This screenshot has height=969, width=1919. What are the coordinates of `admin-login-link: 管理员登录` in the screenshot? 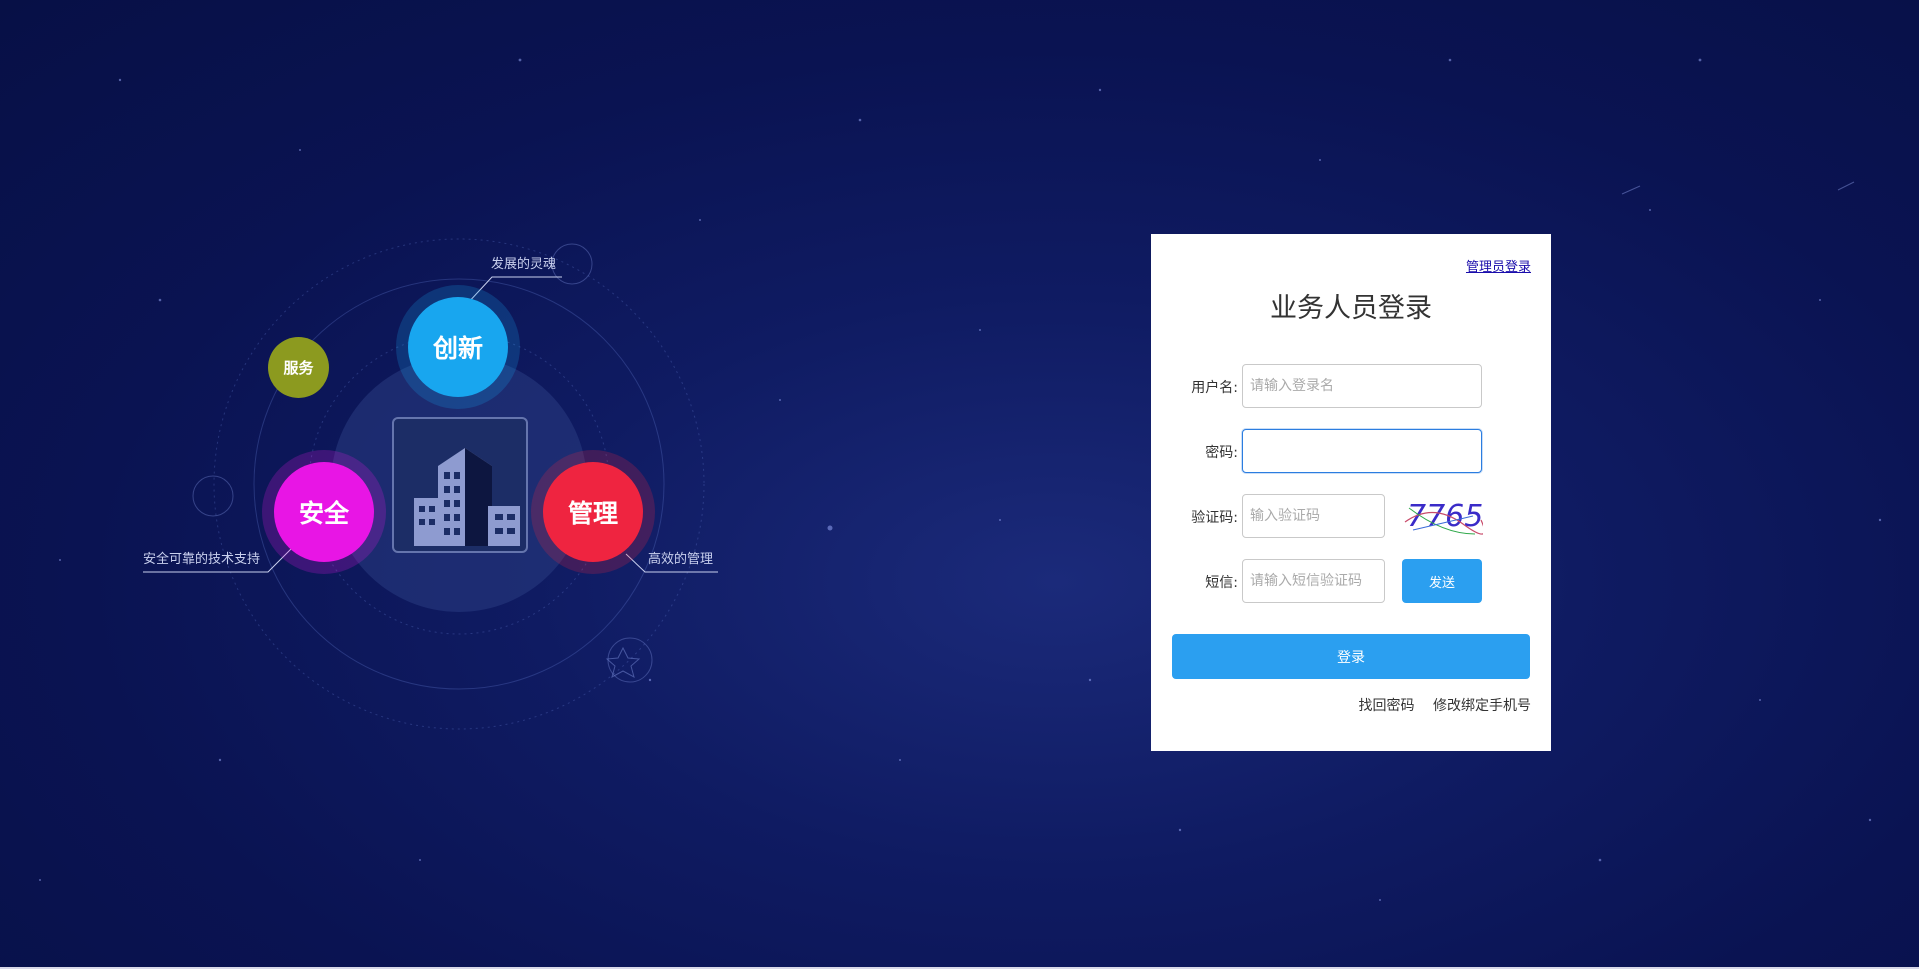 It's located at (1498, 265).